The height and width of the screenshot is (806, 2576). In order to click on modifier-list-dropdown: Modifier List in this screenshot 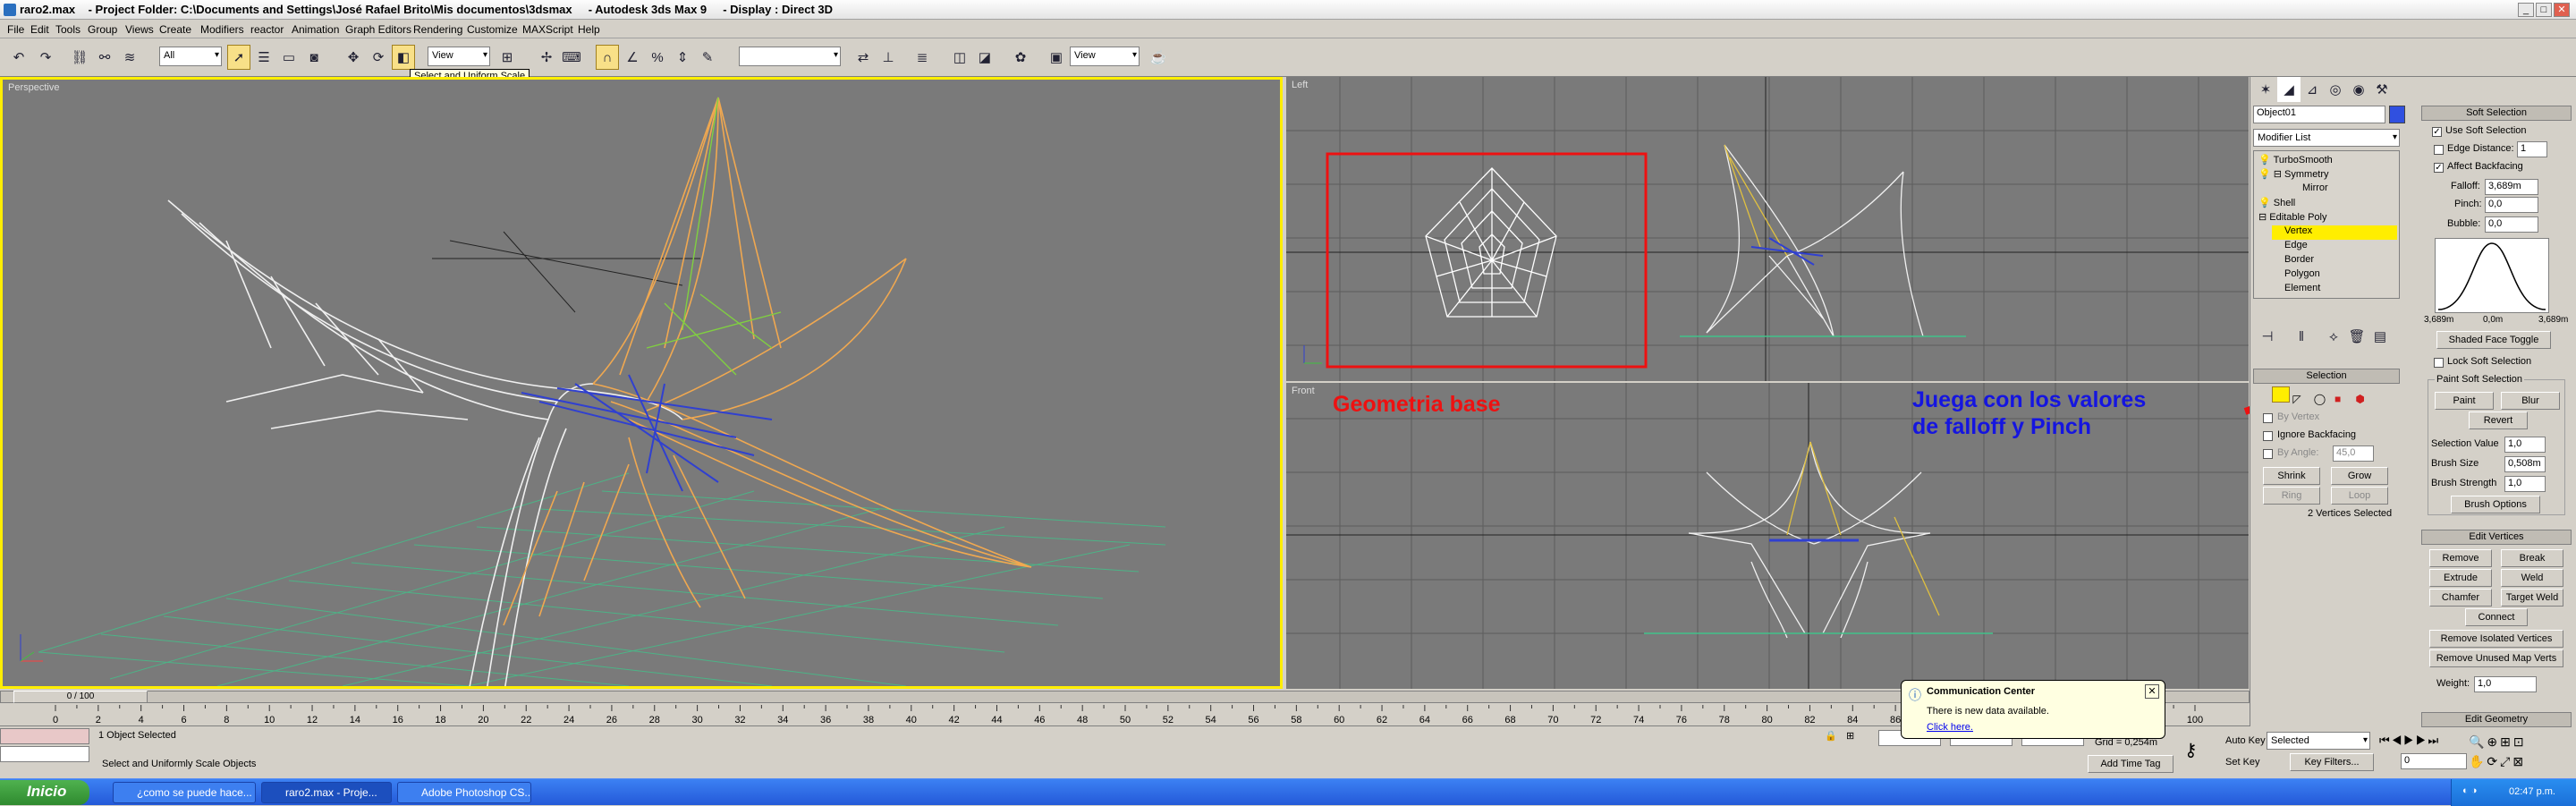, I will do `click(2326, 138)`.